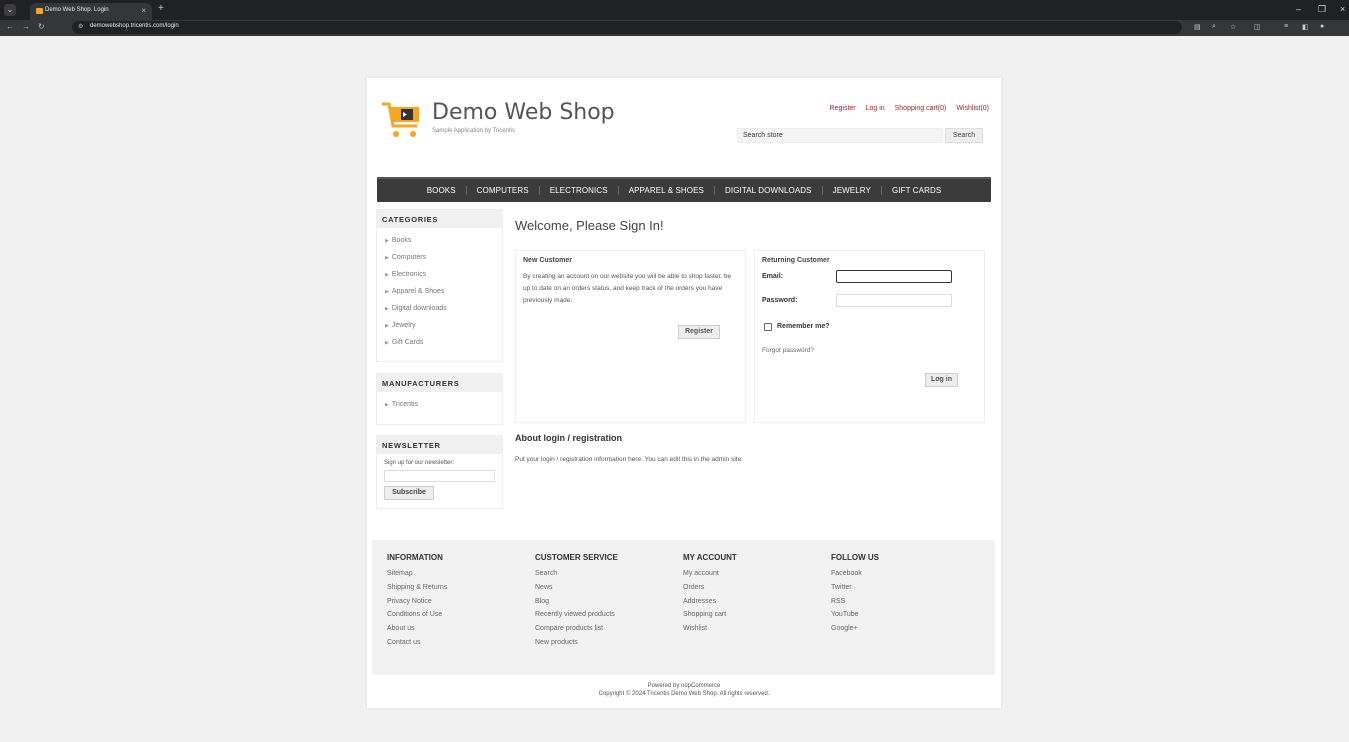 The image size is (1349, 742). What do you see at coordinates (80, 26) in the screenshot?
I see `site-info-icon: ⚙` at bounding box center [80, 26].